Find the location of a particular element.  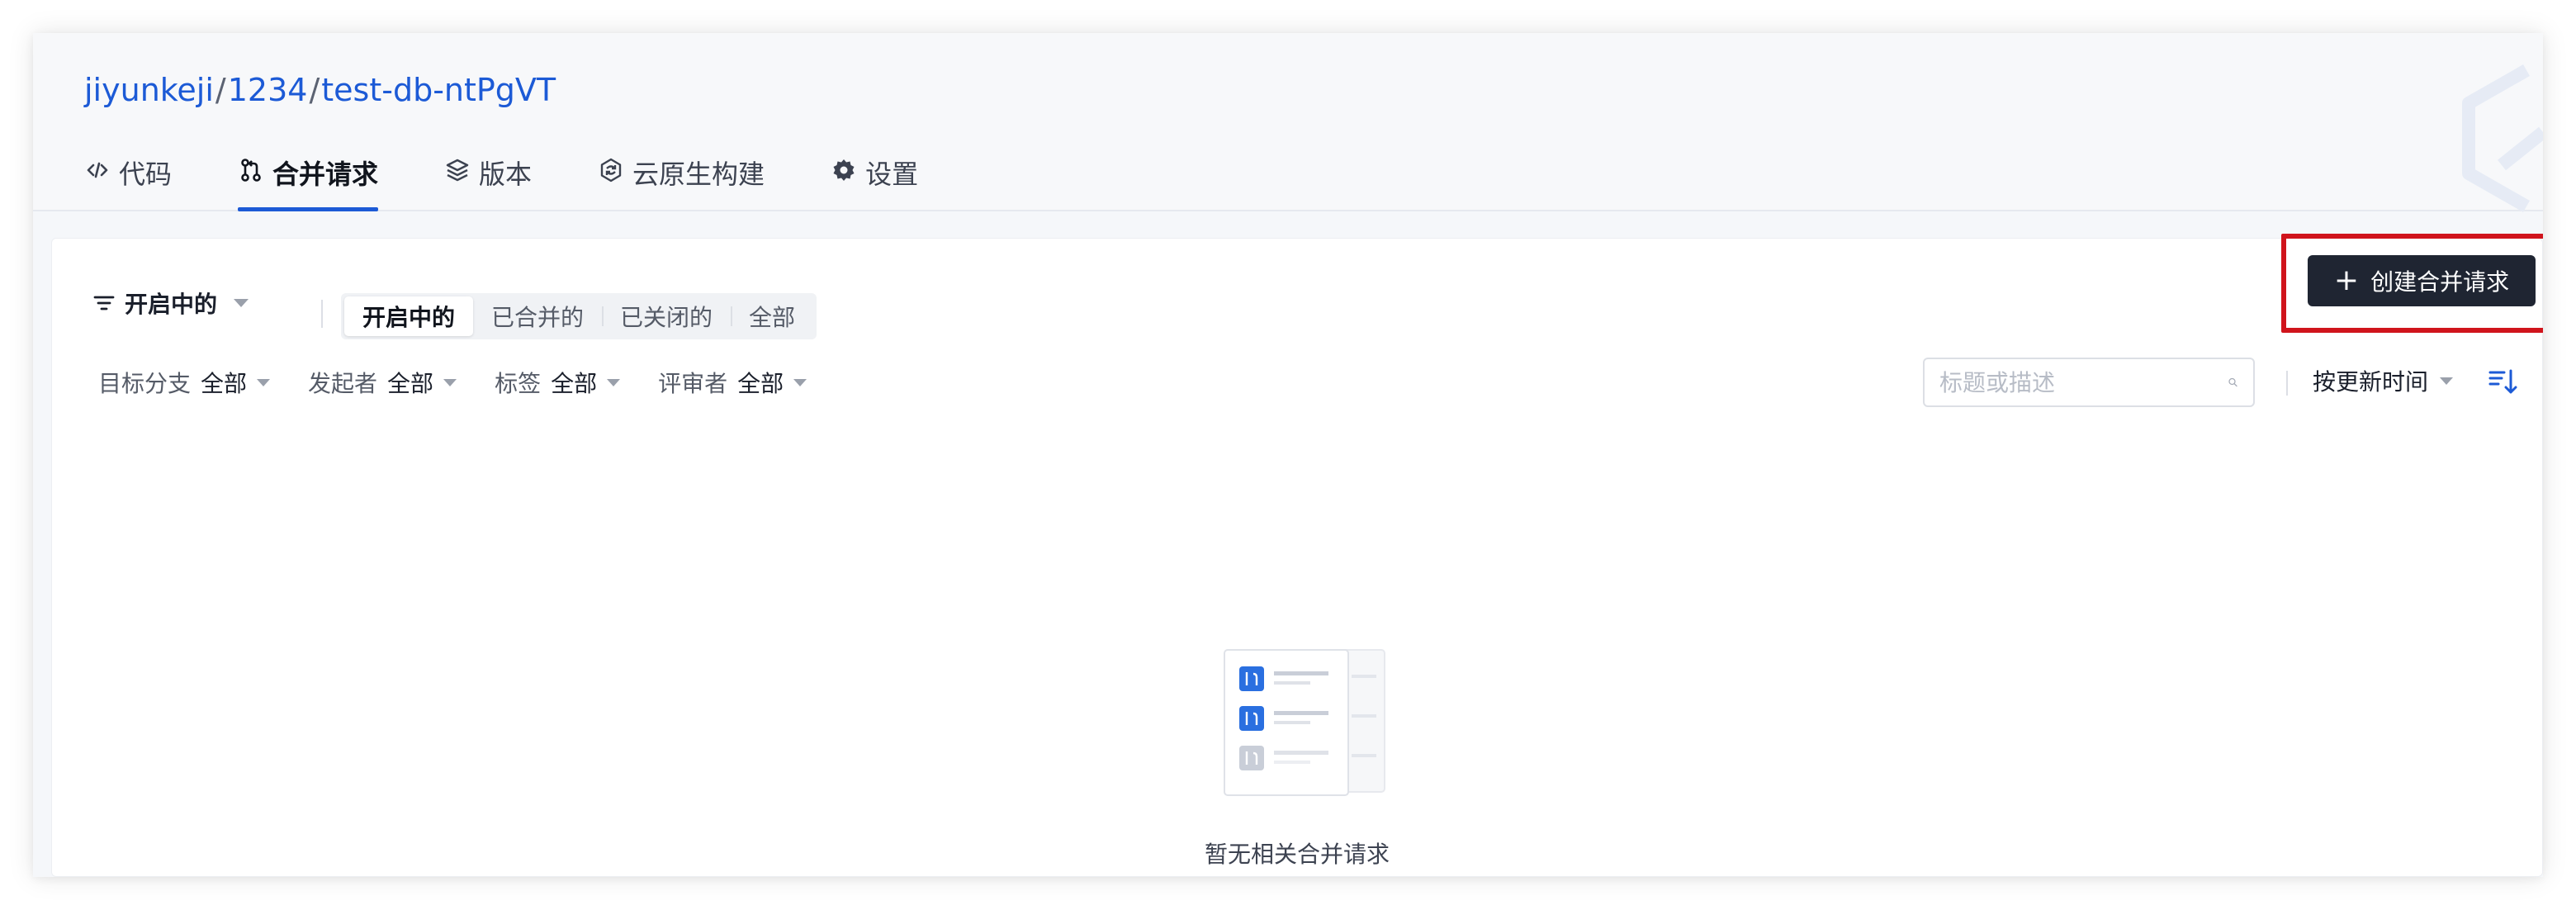

label-filter: 标签 全部 is located at coordinates (558, 382).